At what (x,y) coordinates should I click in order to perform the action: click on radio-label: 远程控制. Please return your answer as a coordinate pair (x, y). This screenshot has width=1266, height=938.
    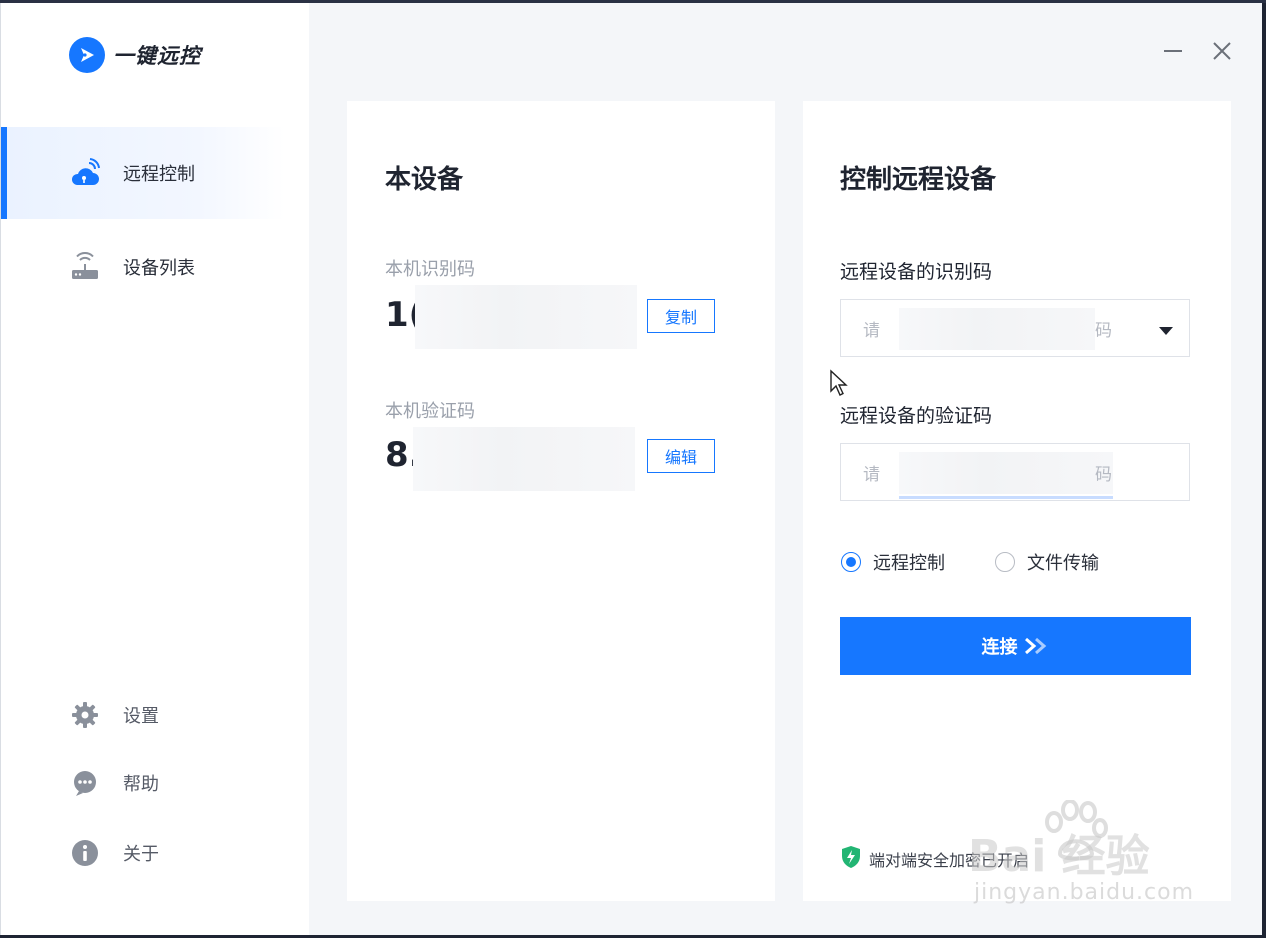
    Looking at the image, I should click on (909, 563).